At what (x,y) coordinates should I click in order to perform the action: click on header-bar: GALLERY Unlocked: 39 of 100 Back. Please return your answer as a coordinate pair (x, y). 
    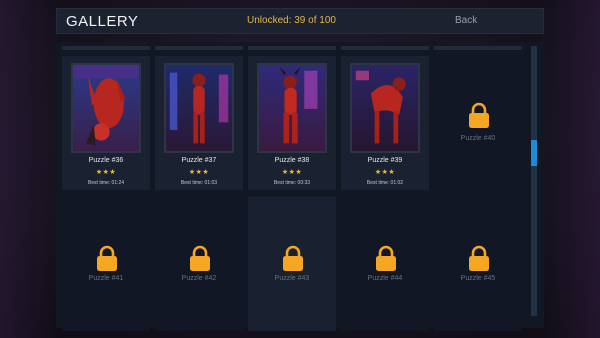
    Looking at the image, I should click on (300, 21).